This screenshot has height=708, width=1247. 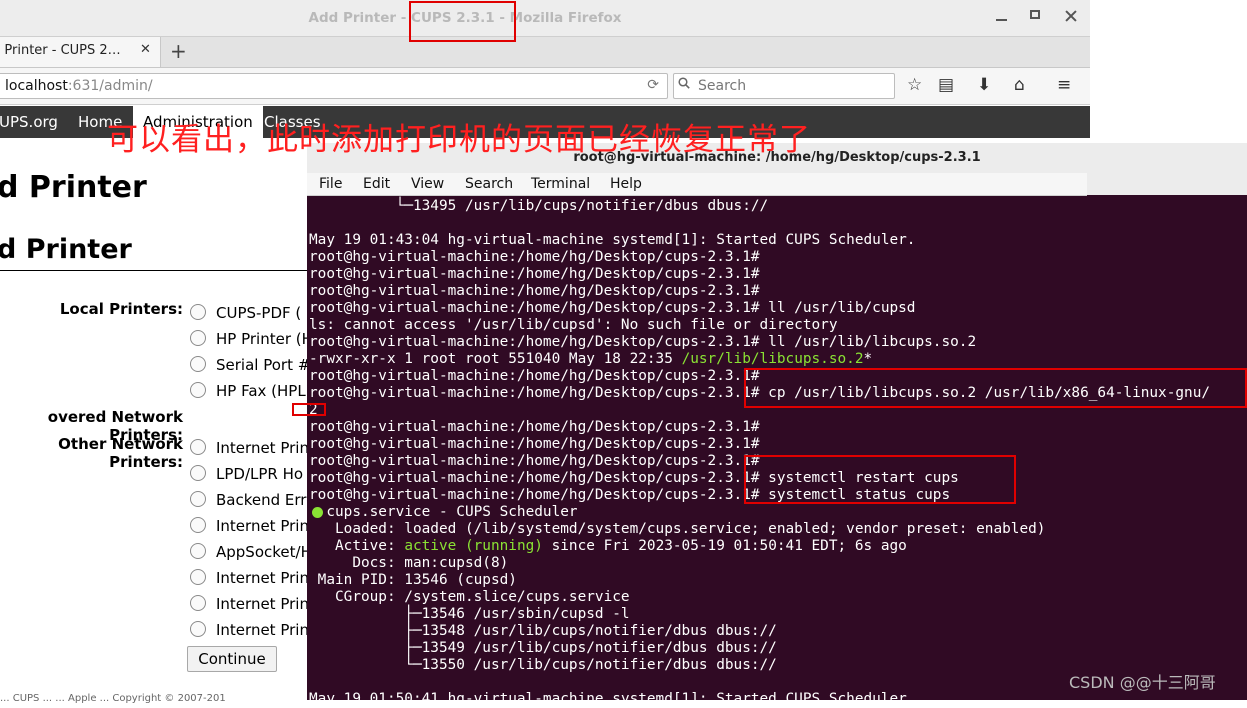 What do you see at coordinates (626, 184) in the screenshot?
I see `menu-help: Help` at bounding box center [626, 184].